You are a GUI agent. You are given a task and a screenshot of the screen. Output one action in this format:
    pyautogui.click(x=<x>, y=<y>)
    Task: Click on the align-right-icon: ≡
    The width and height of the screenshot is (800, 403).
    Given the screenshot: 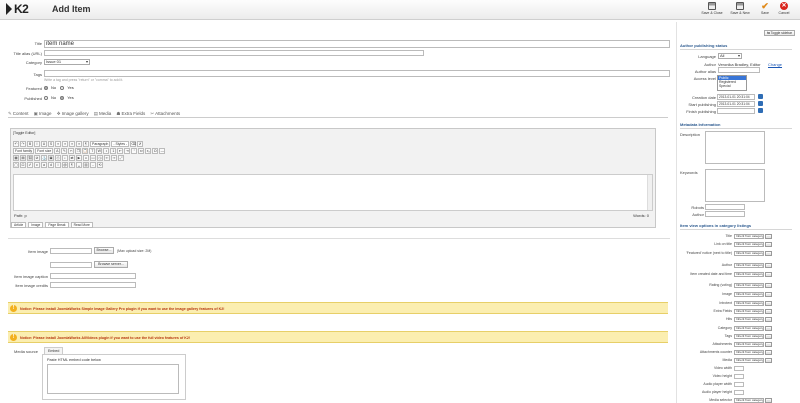 What is the action you would take?
    pyautogui.click(x=72, y=144)
    